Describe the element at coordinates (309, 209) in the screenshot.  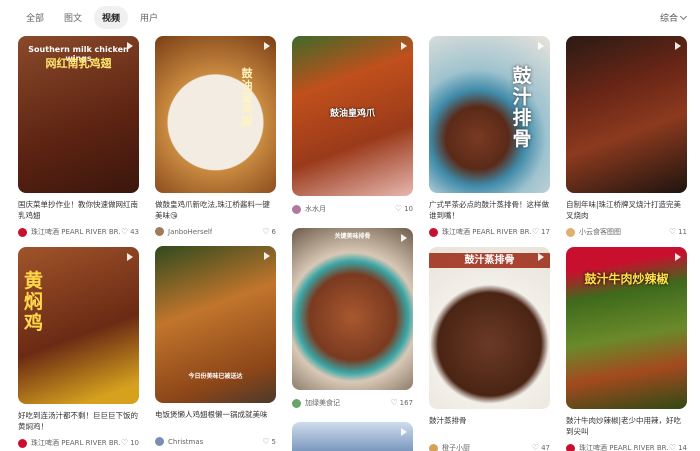
I see `card-author: 水水月` at that location.